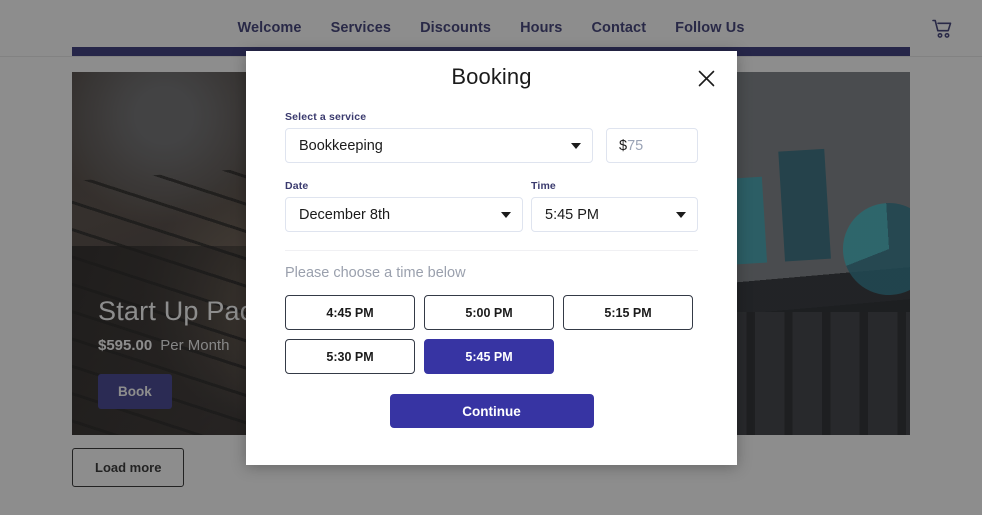 The image size is (982, 515). Describe the element at coordinates (489, 312) in the screenshot. I see `time-slot: 5:00 PM` at that location.